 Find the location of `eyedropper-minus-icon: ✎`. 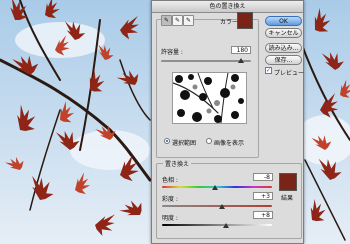

eyedropper-minus-icon: ✎ is located at coordinates (188, 20).